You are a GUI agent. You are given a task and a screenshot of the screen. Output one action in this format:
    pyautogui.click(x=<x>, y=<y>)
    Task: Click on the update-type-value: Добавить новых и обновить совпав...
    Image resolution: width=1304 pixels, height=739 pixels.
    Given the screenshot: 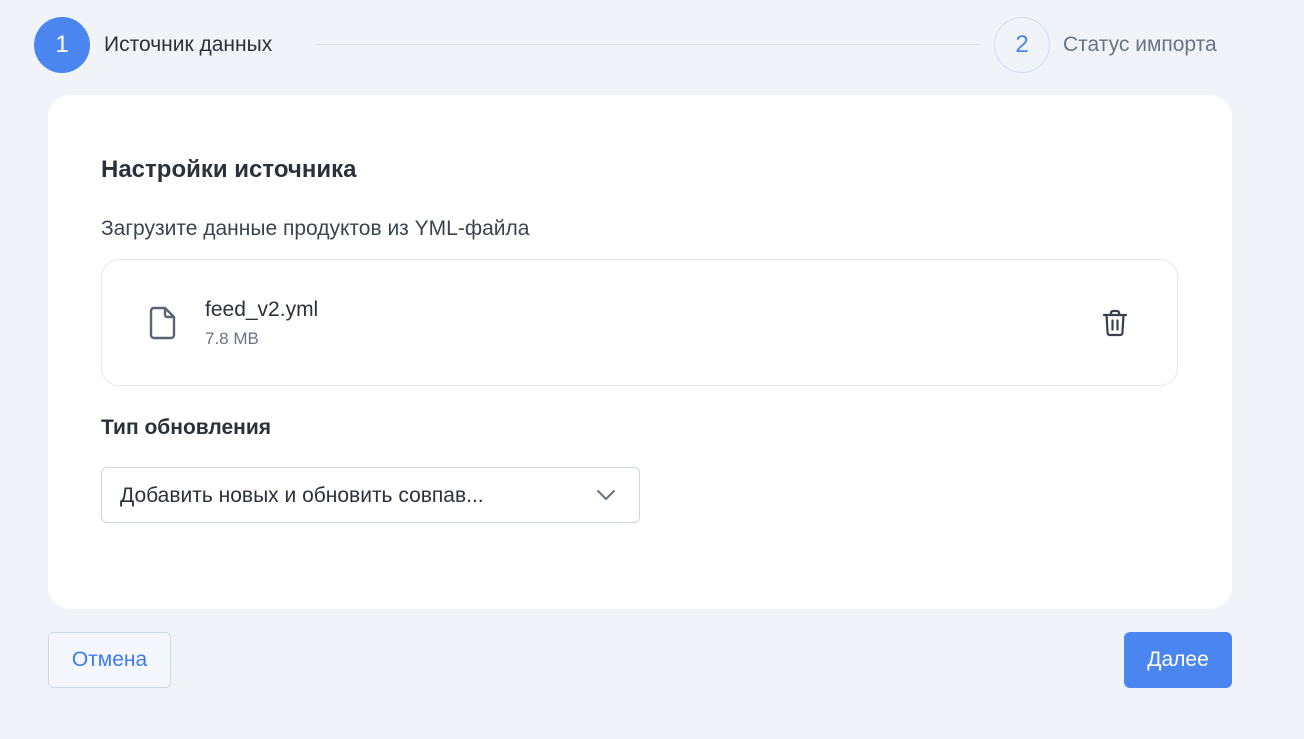 What is the action you would take?
    pyautogui.click(x=302, y=495)
    